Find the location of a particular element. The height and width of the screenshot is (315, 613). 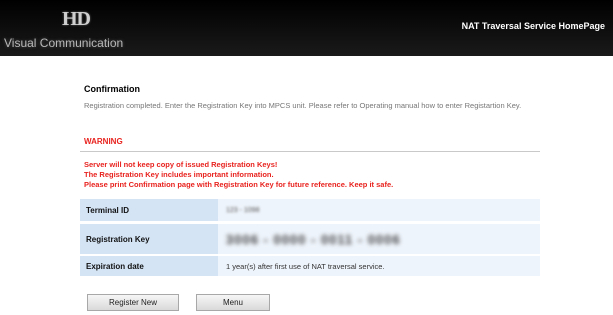

terminal-id-label: Terminal ID is located at coordinates (149, 210).